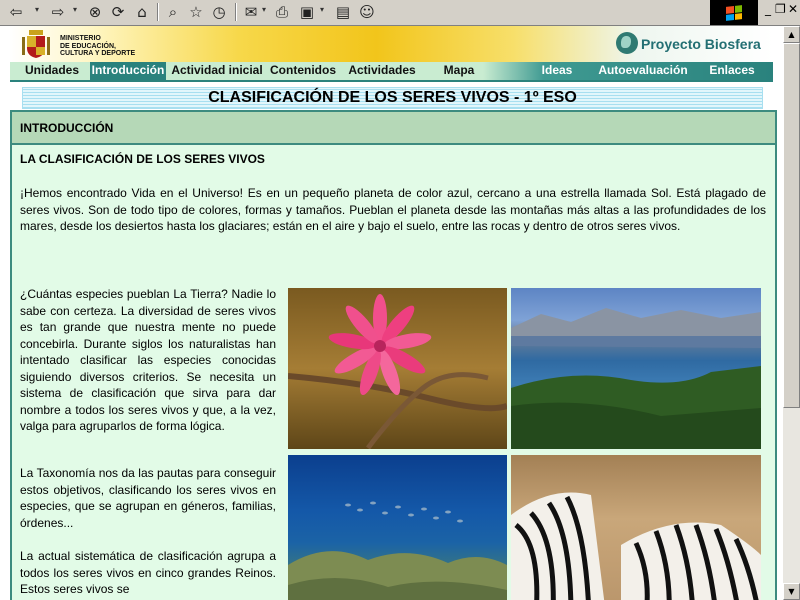 The image size is (800, 600). I want to click on section-header: INTRODUCCIÓN, so click(393, 128).